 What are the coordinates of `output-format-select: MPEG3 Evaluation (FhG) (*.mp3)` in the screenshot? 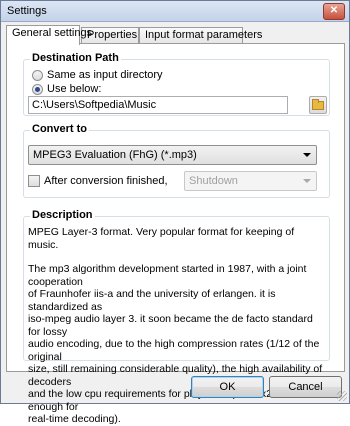 It's located at (172, 155).